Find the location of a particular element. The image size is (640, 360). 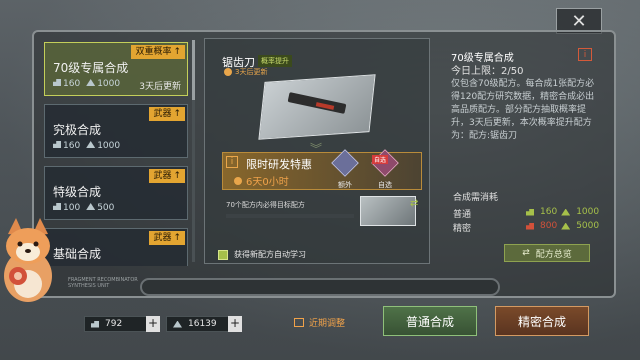

recipe-overview-label: 配方总览 is located at coordinates (553, 254).